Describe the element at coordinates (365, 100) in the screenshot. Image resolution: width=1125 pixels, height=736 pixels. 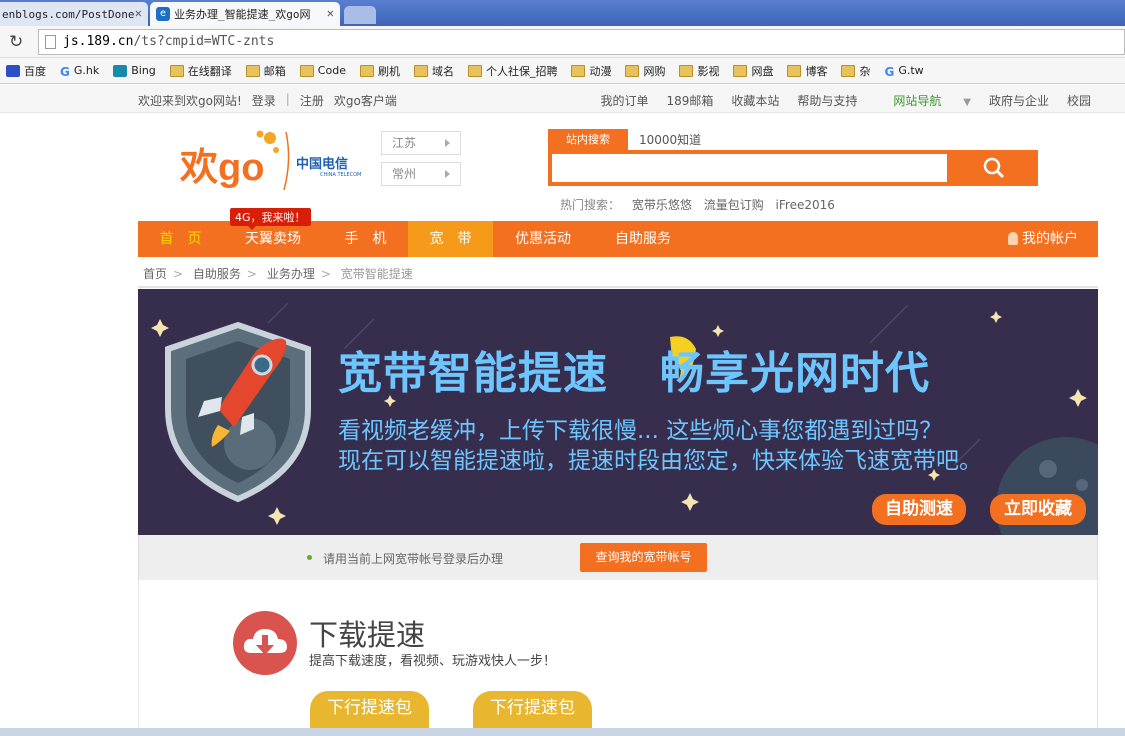
I see `client-link: 欢go客户端` at that location.